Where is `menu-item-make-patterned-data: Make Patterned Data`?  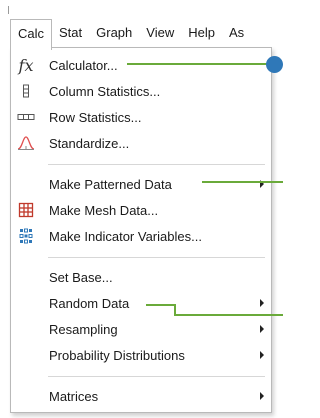 menu-item-make-patterned-data: Make Patterned Data is located at coordinates (141, 184).